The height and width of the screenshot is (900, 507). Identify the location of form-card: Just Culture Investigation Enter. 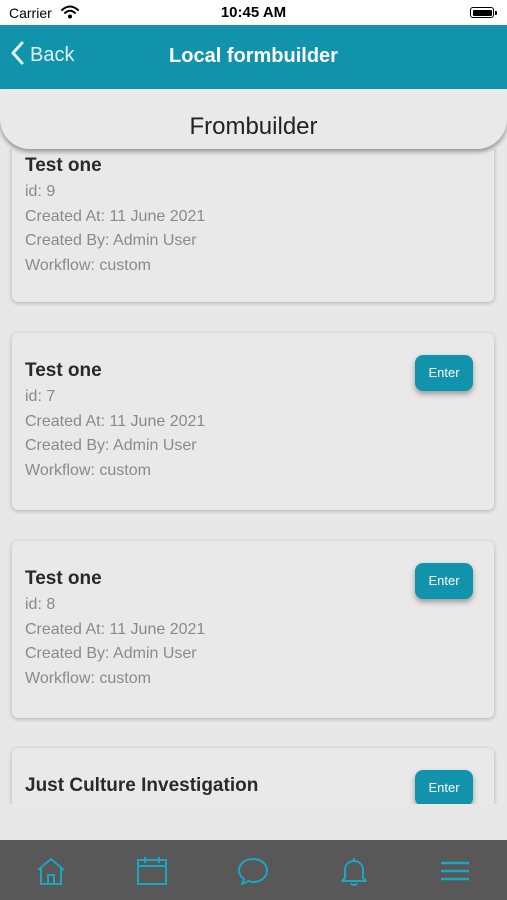
(253, 776).